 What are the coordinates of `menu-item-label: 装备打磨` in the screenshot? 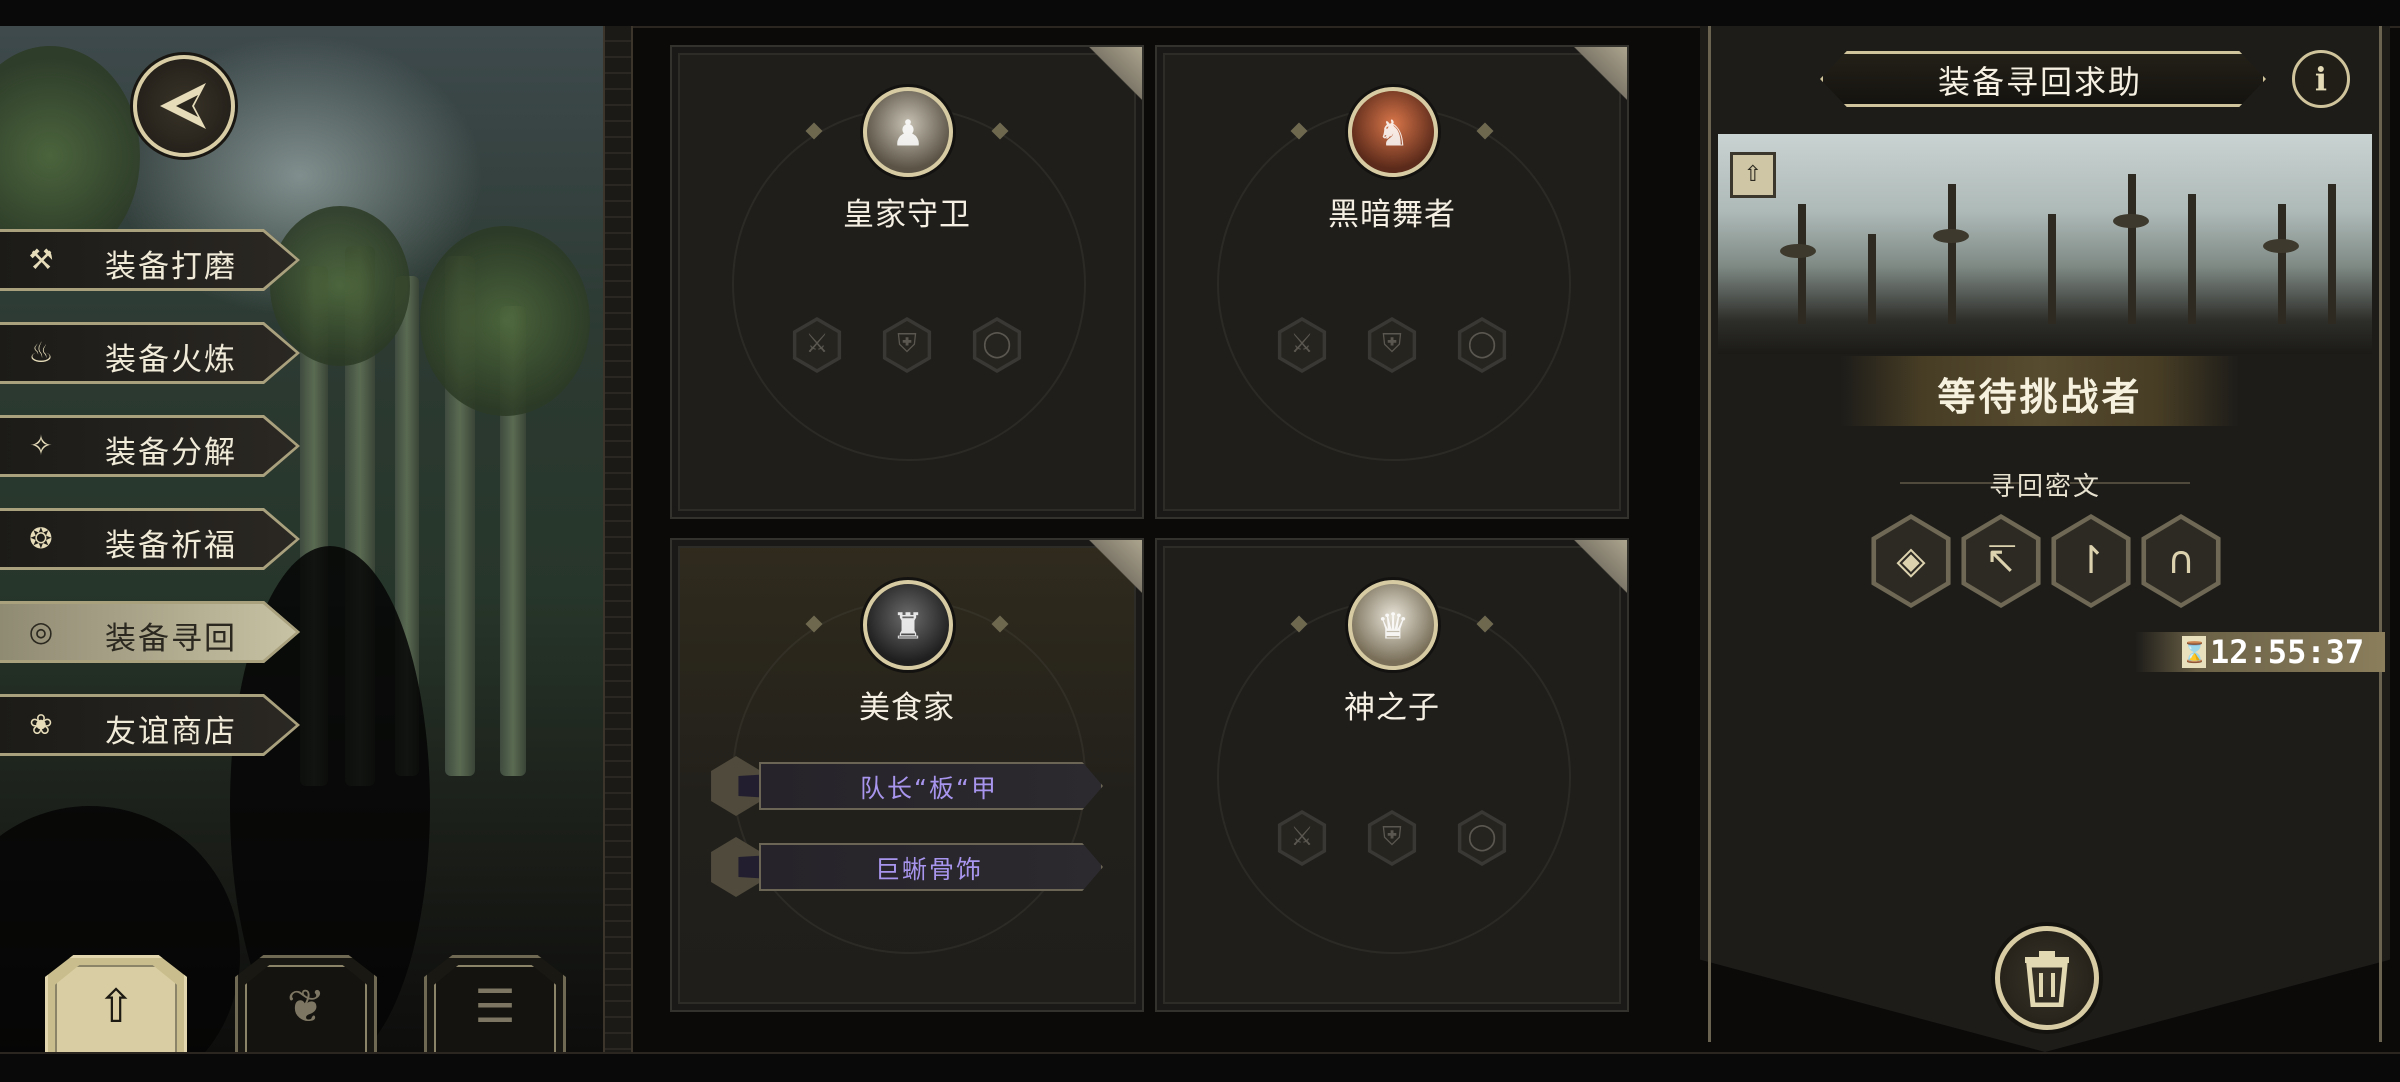 It's located at (171, 267).